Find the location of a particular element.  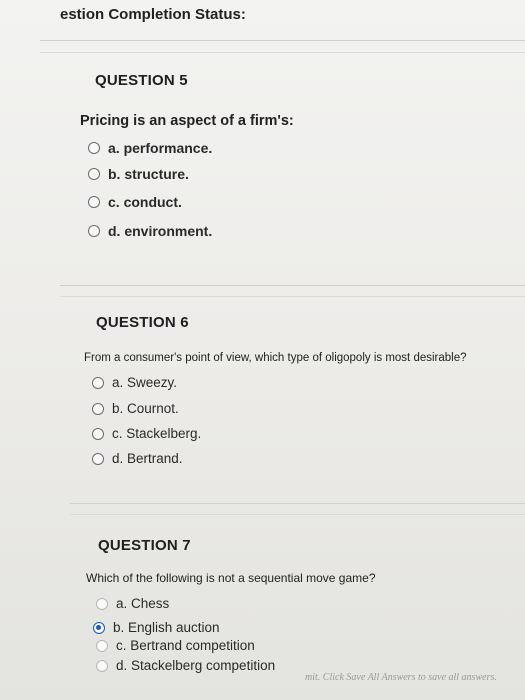

answer-option-c: c. conduct. is located at coordinates (135, 202).